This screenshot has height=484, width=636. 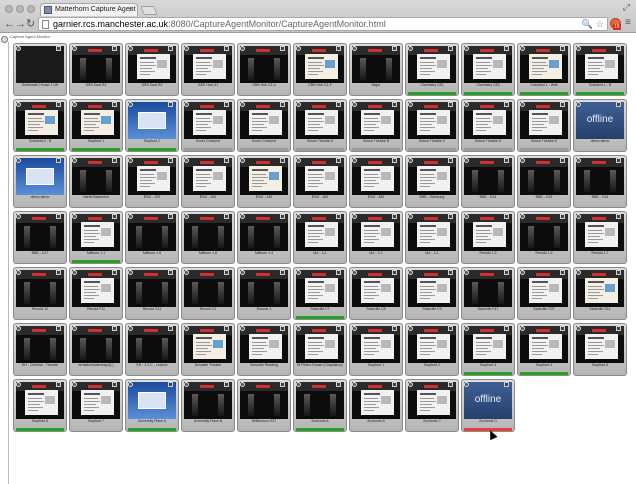 I want to click on capture-agent-tile: demo-demo, so click(x=40, y=181).